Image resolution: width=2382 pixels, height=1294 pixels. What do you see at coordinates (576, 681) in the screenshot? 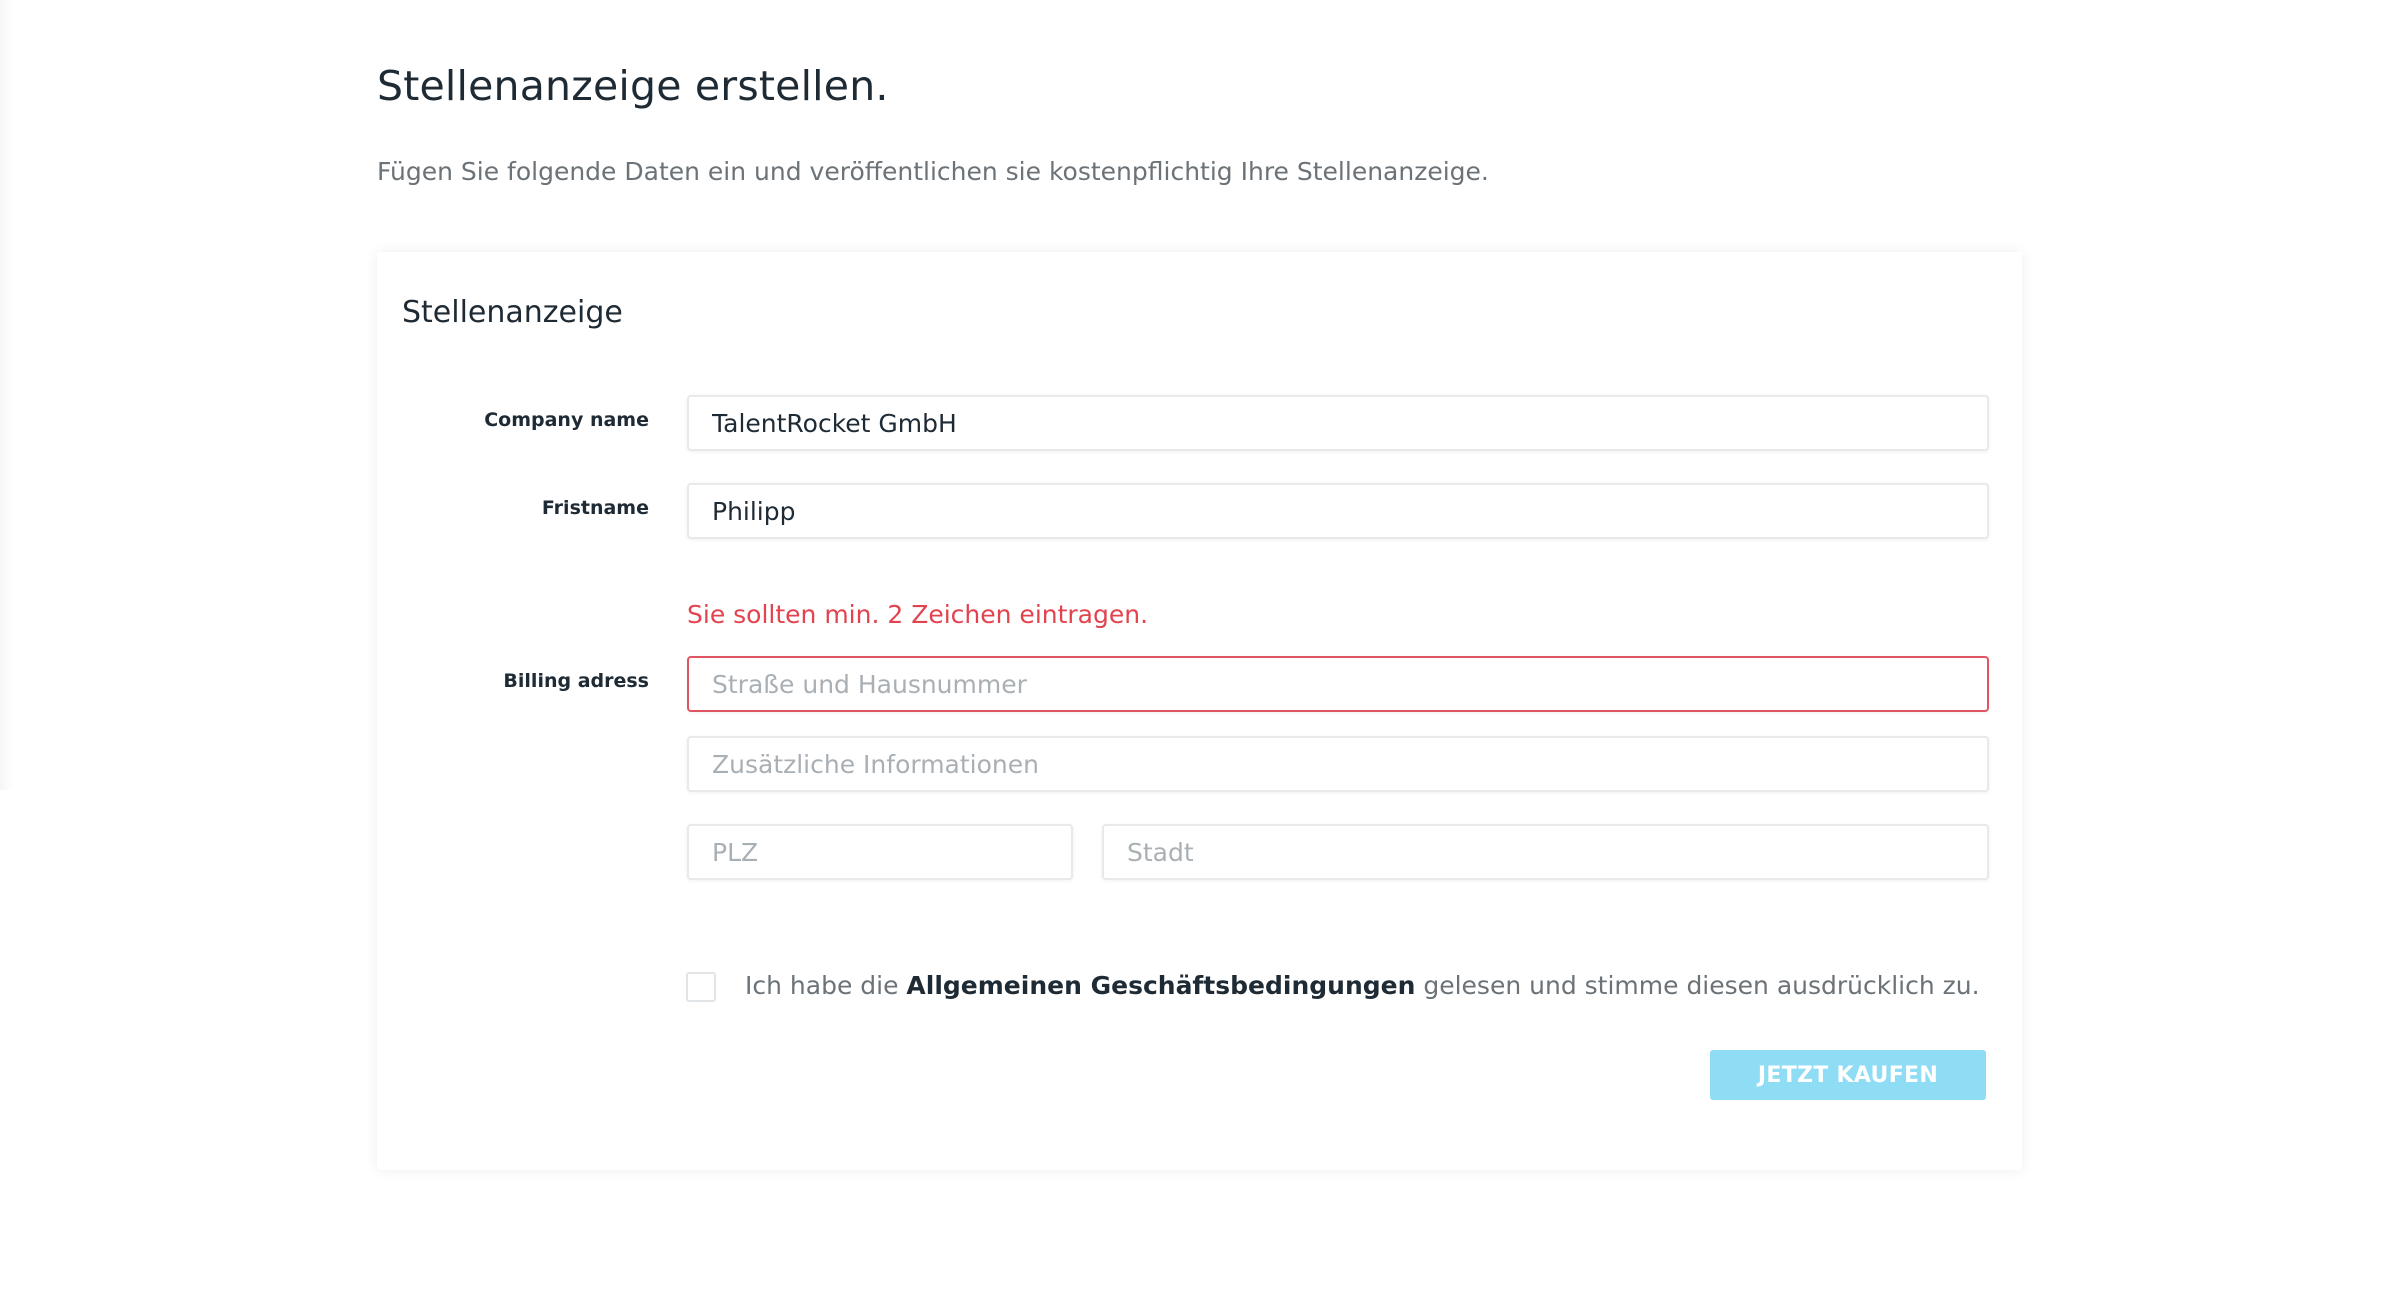
I see `billing-address-label: Billing adress` at bounding box center [576, 681].